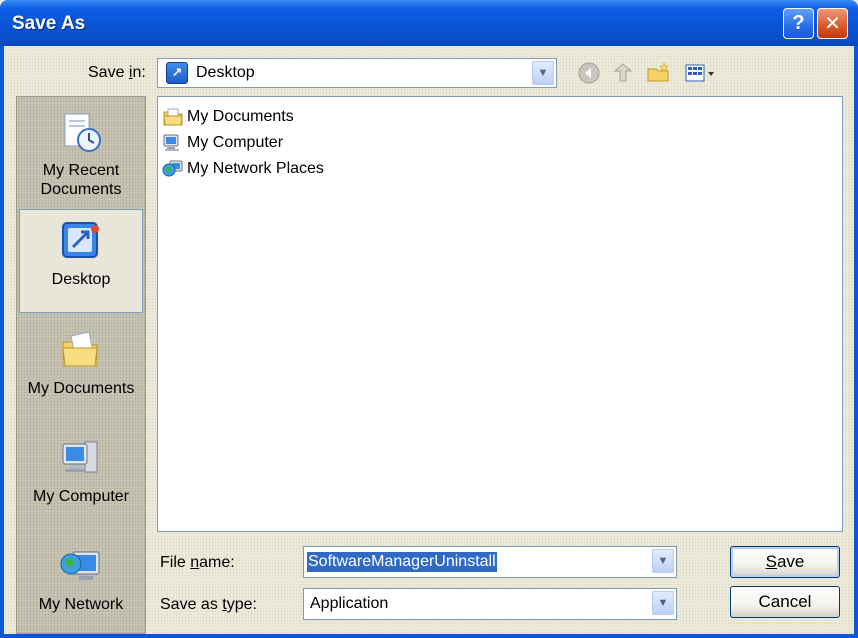 The width and height of the screenshot is (858, 638). I want to click on save-as-type-select: Application ▼, so click(490, 604).